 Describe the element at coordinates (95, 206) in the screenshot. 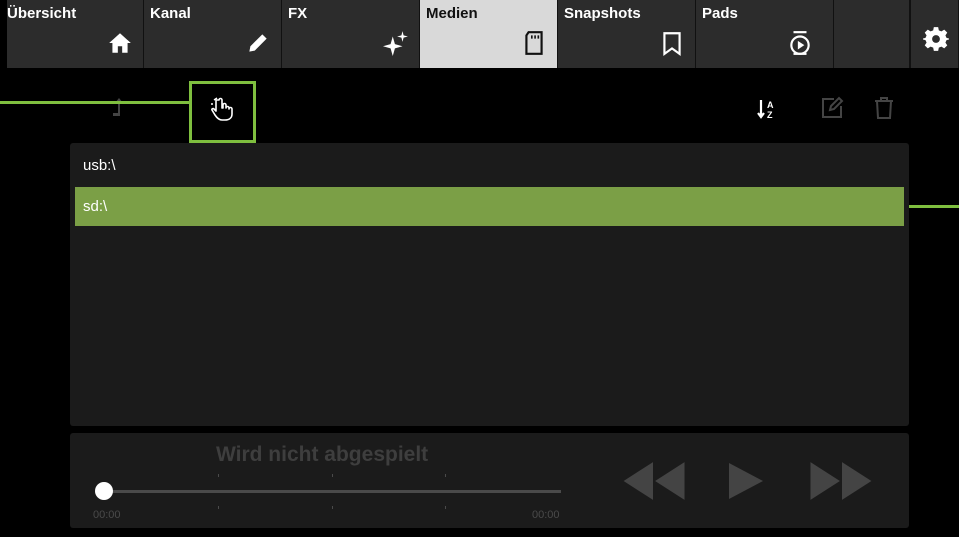

I see `file-name: sd:\` at that location.